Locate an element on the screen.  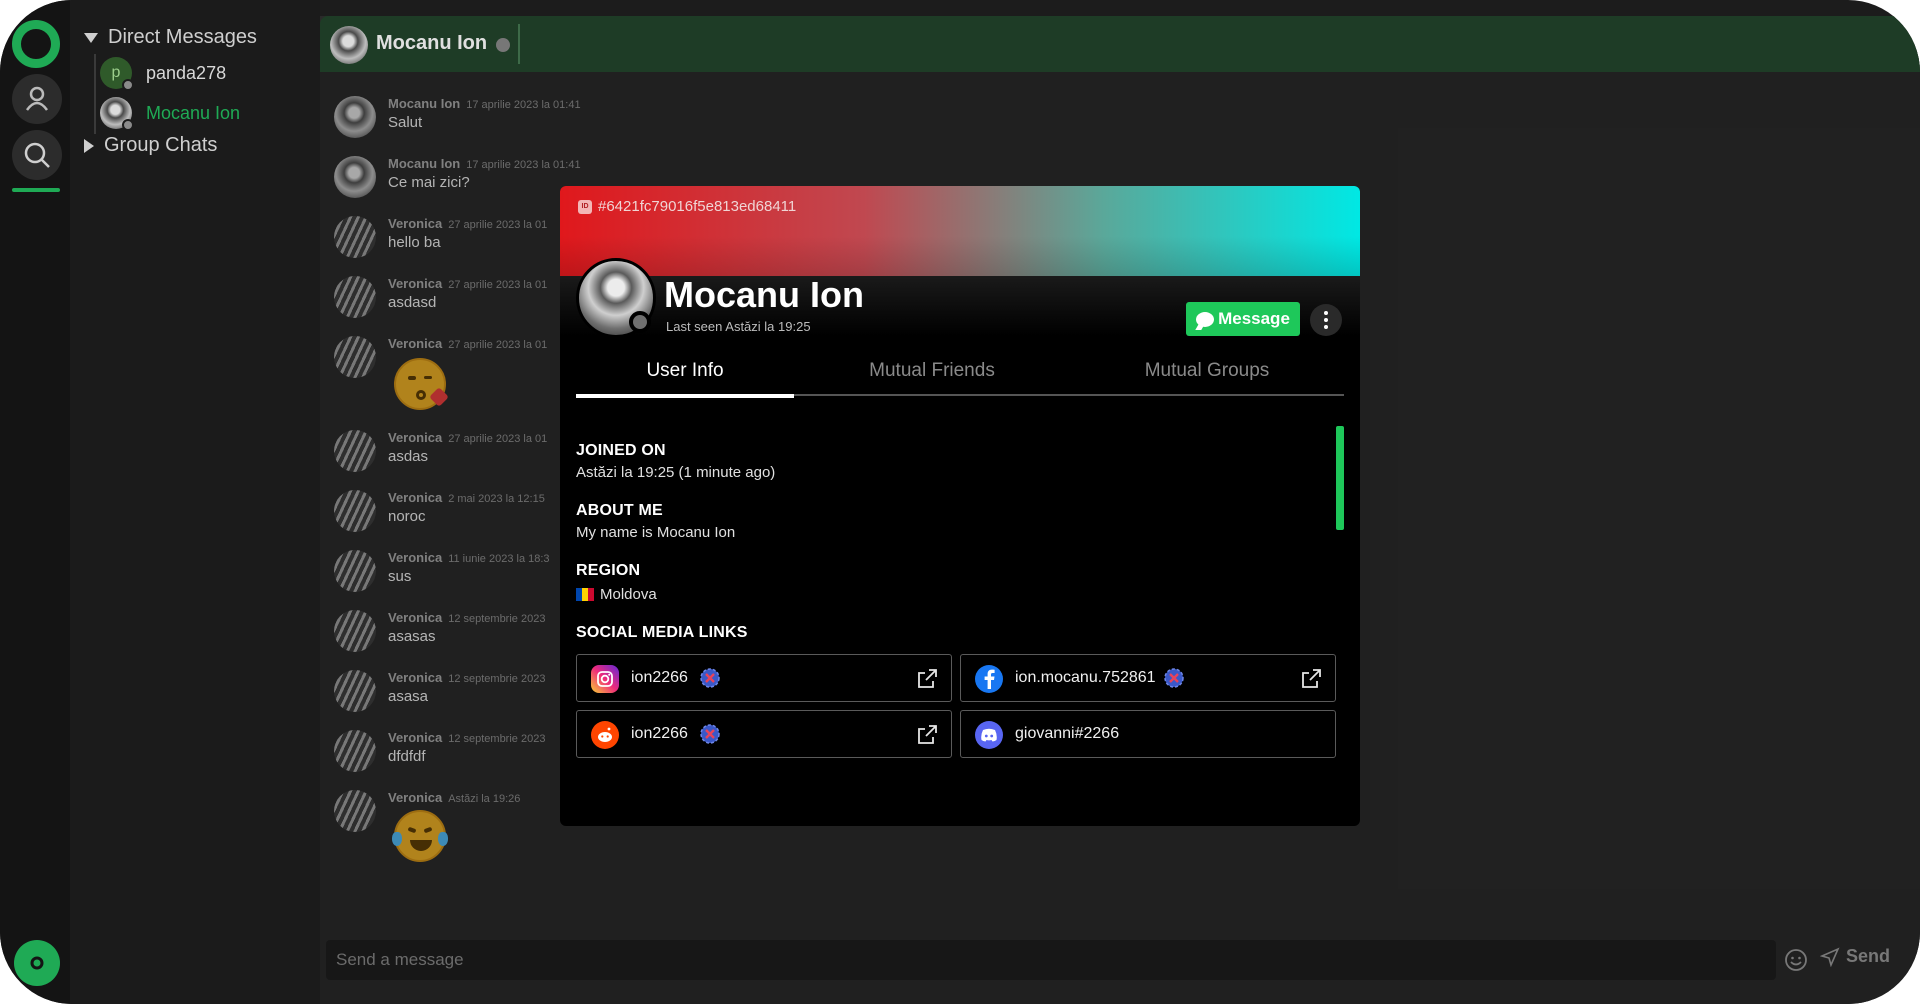
dm-name: Mocanu Ion is located at coordinates (193, 112).